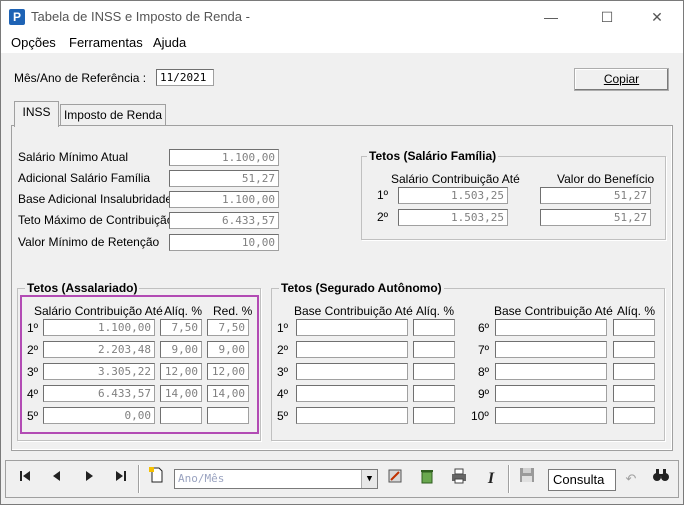 The width and height of the screenshot is (684, 505). What do you see at coordinates (121, 476) in the screenshot?
I see `last-icon` at bounding box center [121, 476].